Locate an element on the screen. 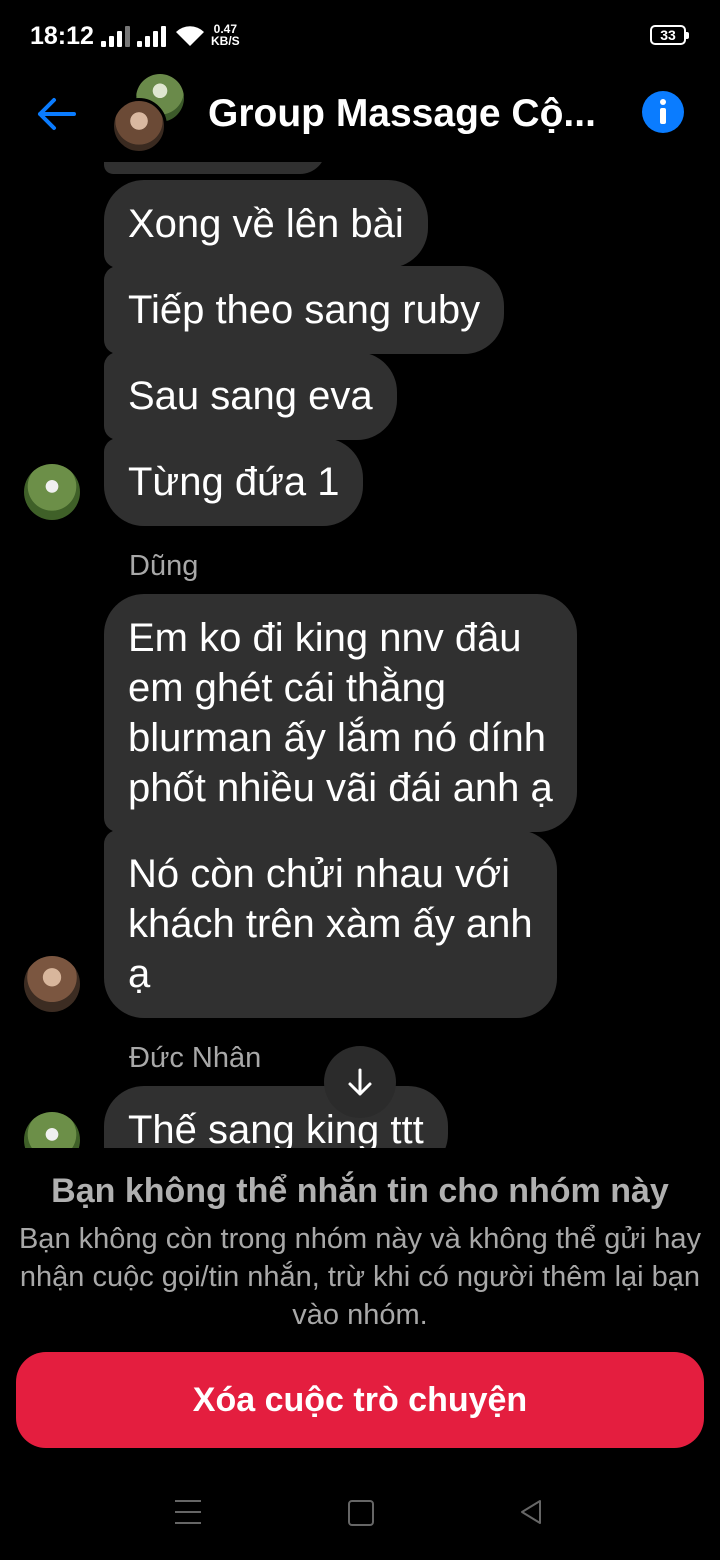 This screenshot has height=1560, width=720. delete-conversation-button: Xóa cuộc trò chuyện is located at coordinates (360, 1400).